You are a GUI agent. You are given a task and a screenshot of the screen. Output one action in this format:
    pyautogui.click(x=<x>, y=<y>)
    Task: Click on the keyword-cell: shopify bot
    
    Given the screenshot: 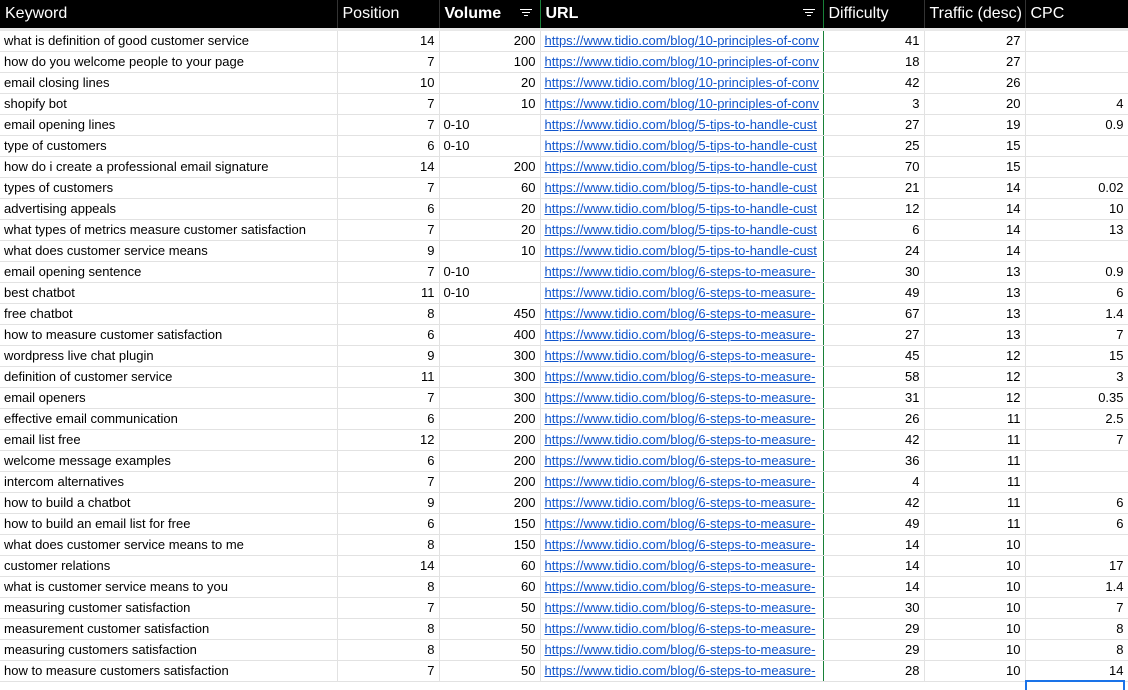 What is the action you would take?
    pyautogui.click(x=169, y=104)
    